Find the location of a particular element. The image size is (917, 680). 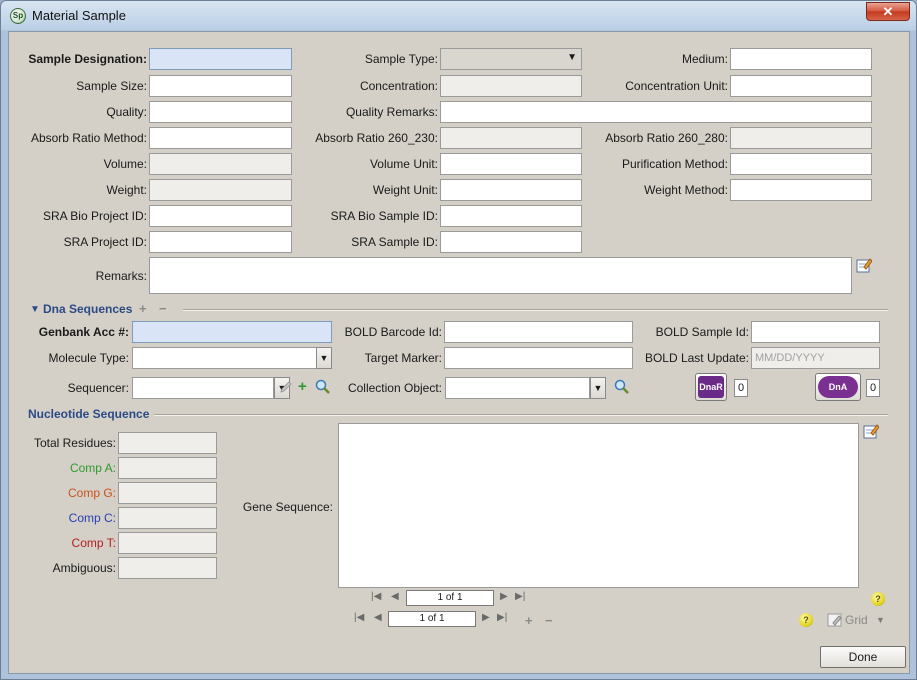

sra-bio-project-input is located at coordinates (220, 216).